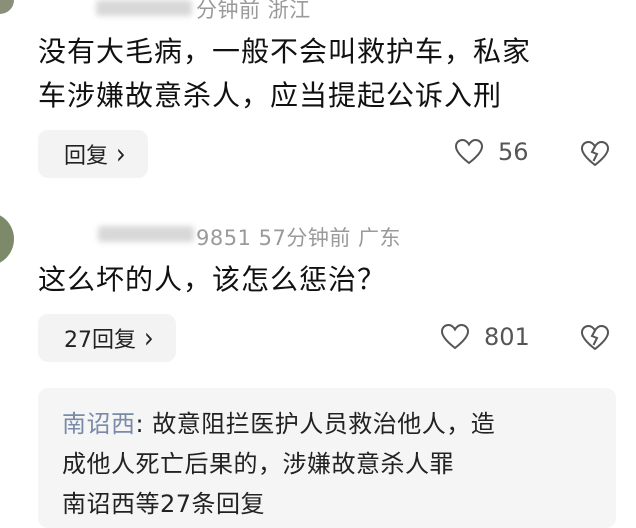  Describe the element at coordinates (315, 424) in the screenshot. I see `sub-reply-text: : 故意阻拦医护人员救治他人，造` at that location.